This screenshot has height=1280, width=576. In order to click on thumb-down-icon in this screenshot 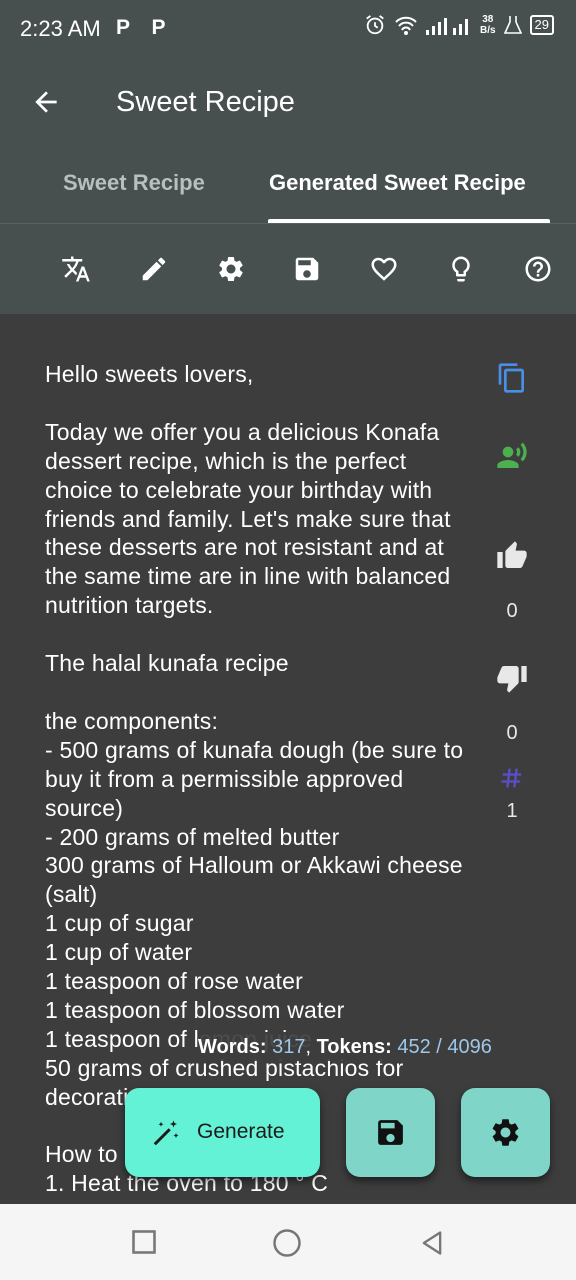, I will do `click(512, 678)`.